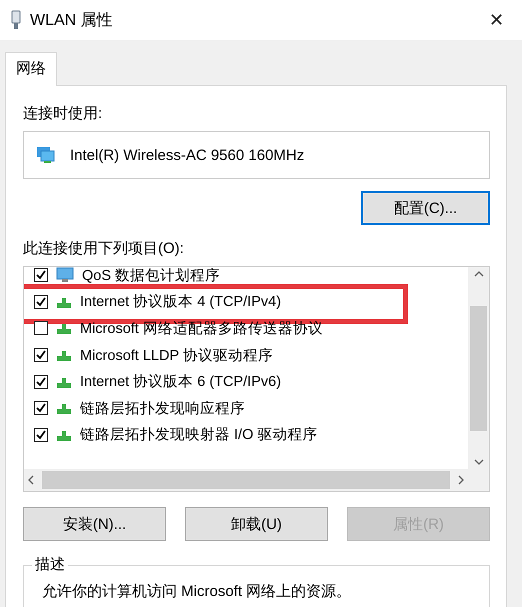 This screenshot has width=522, height=607. I want to click on monitor-icon, so click(65, 275).